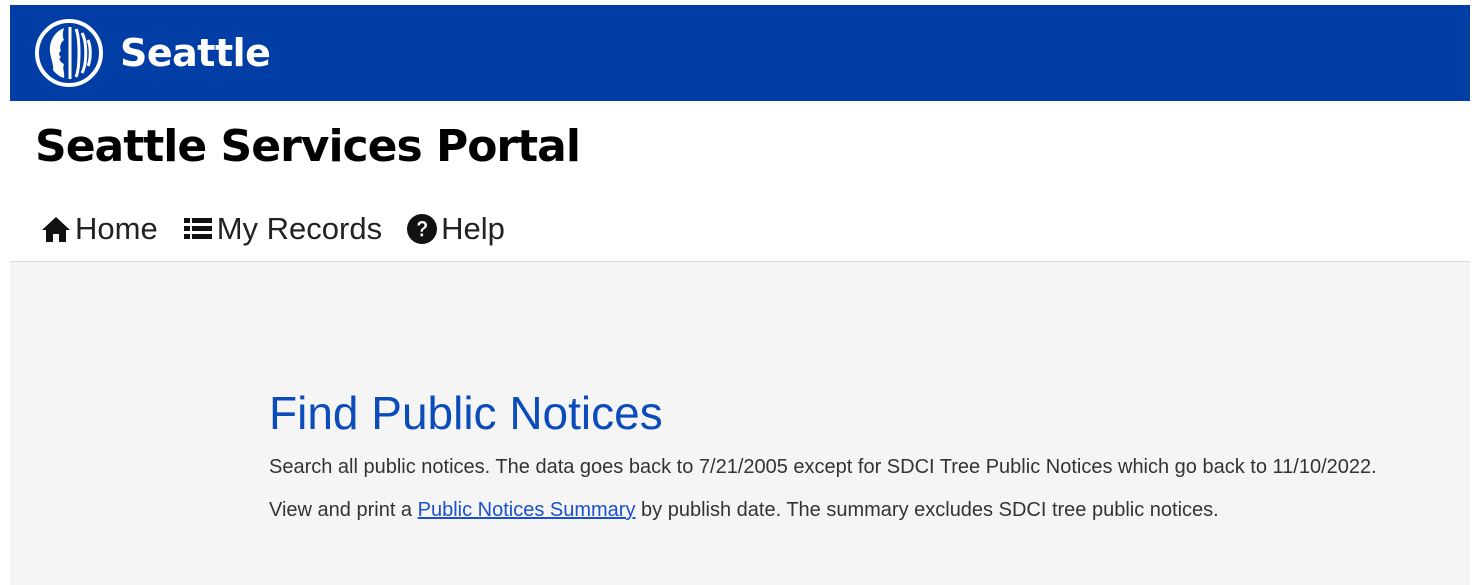 This screenshot has height=585, width=1478. Describe the element at coordinates (527, 510) in the screenshot. I see `public-notices-summary-link: Public Notices Summary` at that location.